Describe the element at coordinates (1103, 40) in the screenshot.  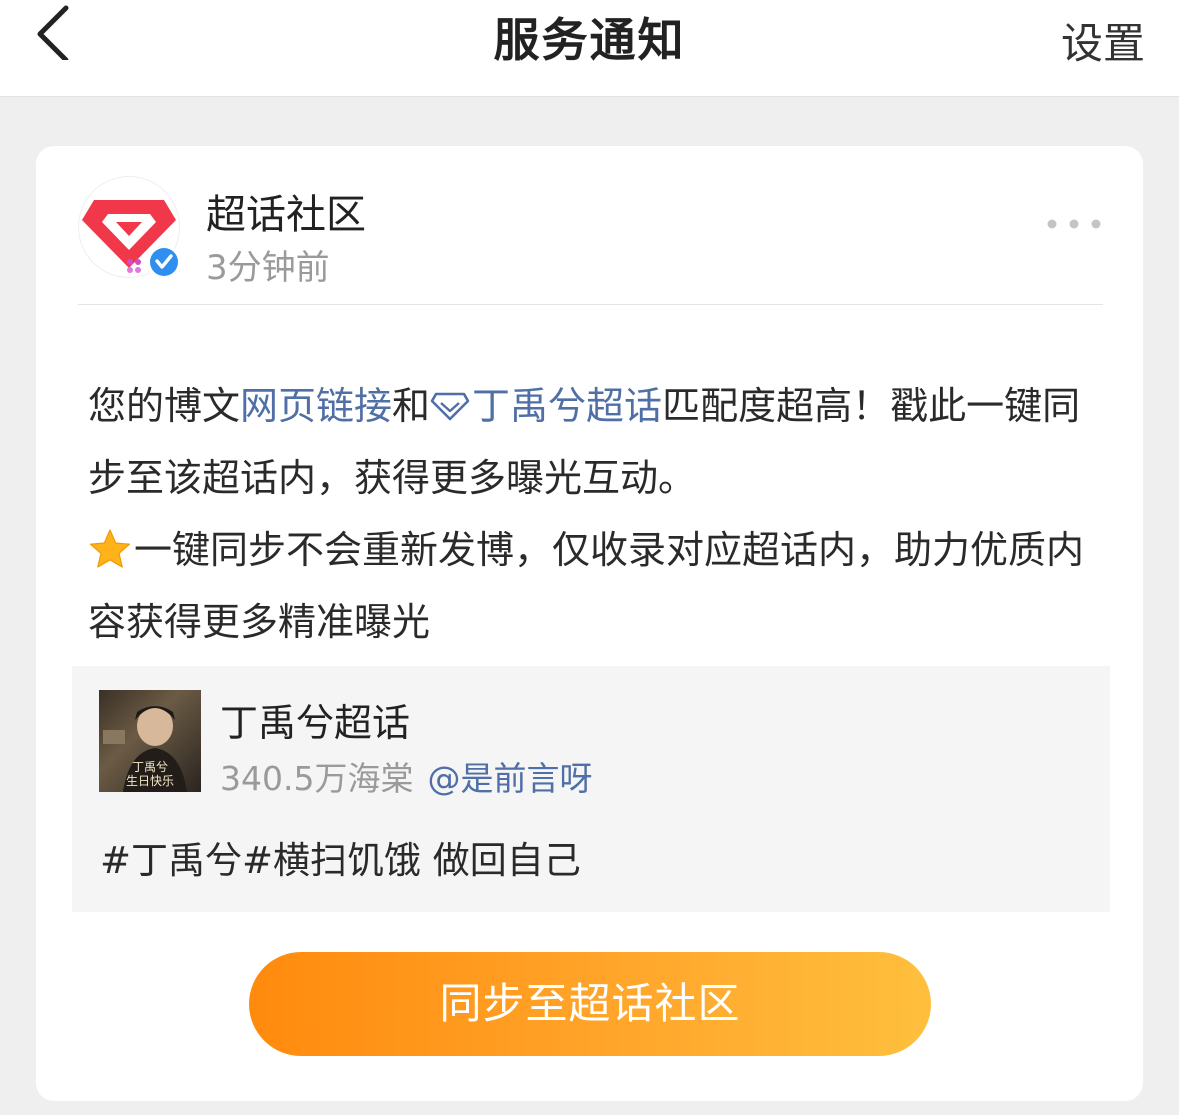
I see `settings-button: 设置` at that location.